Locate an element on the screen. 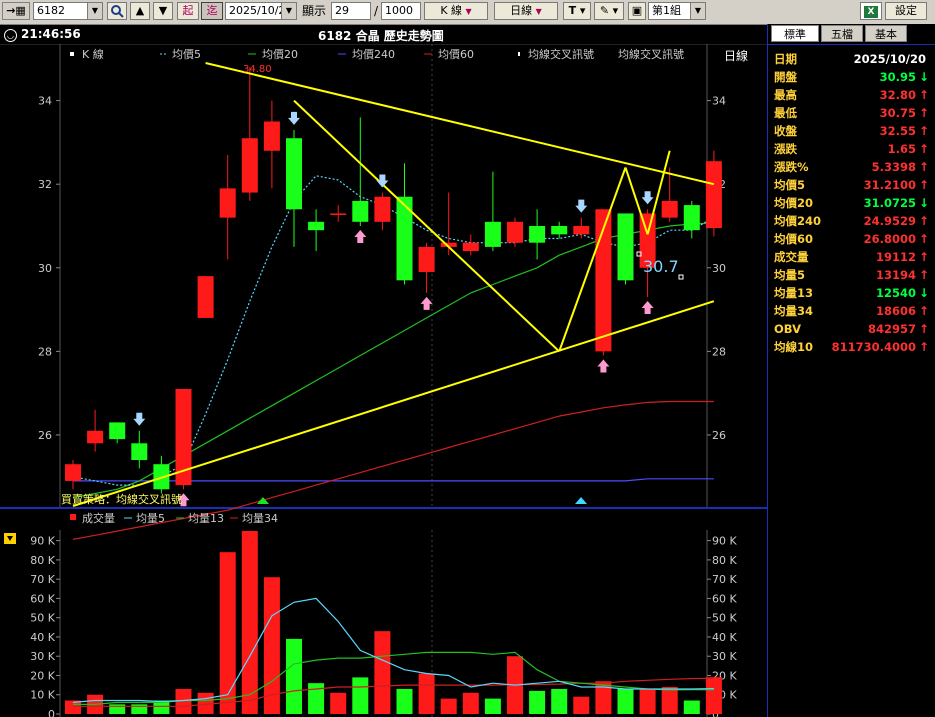  price-legend: K 線 均價5 均價20 均價240 均價60 均線交叉訊號 均線交叉訊號 is located at coordinates (377, 54).